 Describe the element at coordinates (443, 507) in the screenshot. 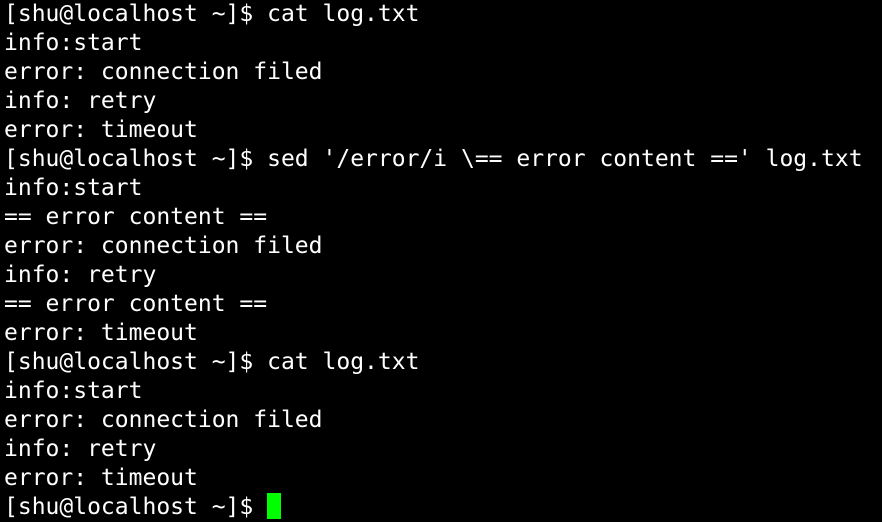

I see `active-prompt-line: [shu@localhost ~]$` at that location.